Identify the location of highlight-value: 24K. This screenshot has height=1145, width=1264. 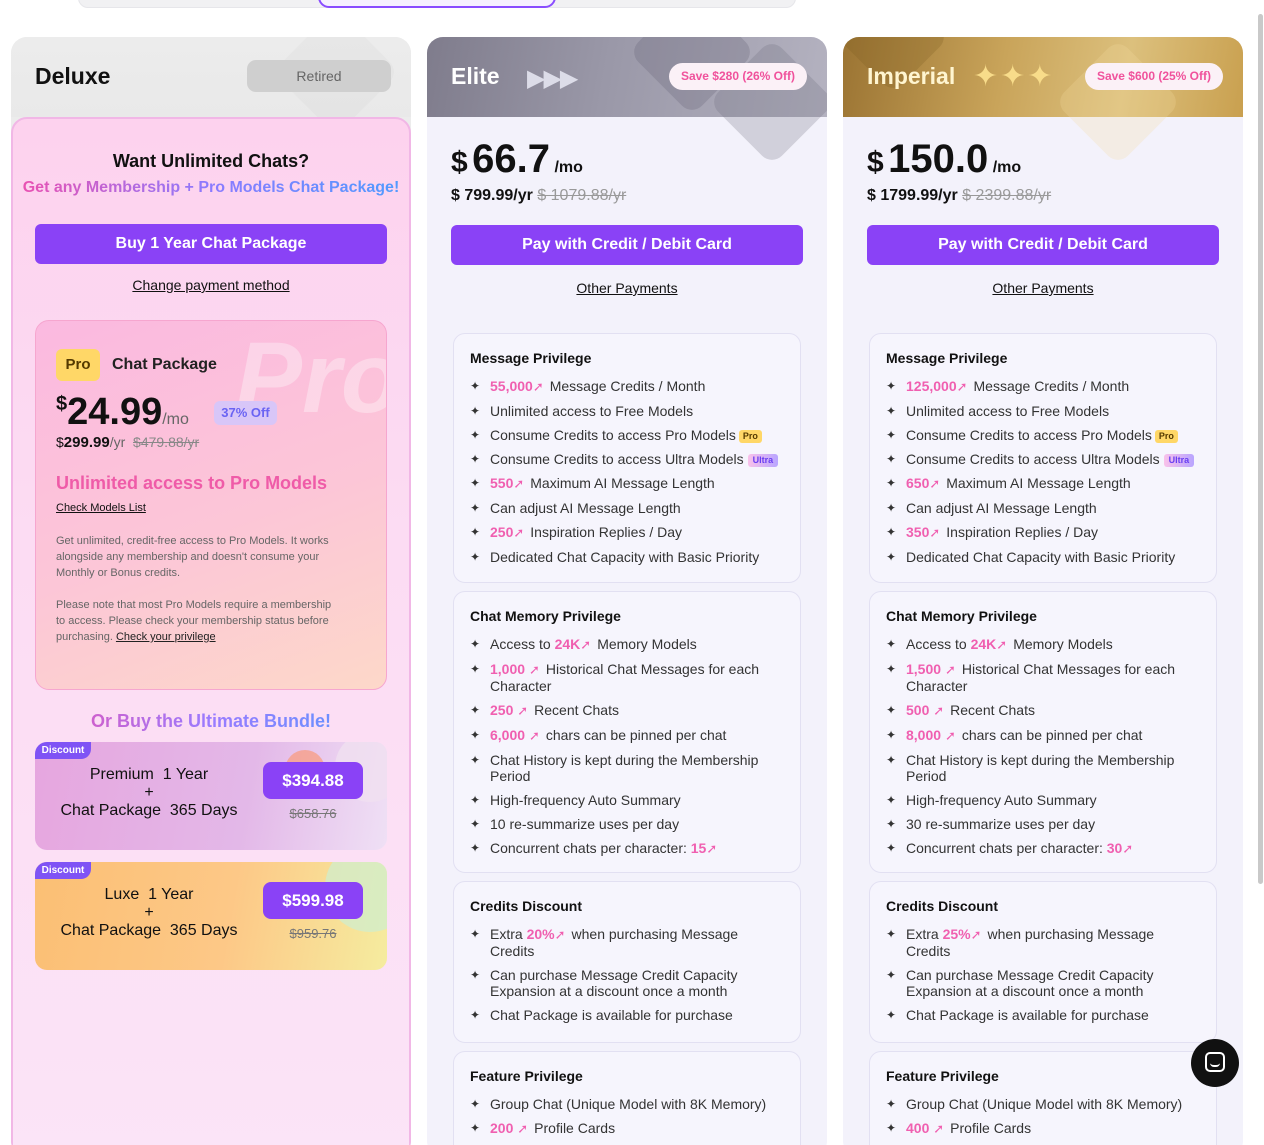
(983, 644).